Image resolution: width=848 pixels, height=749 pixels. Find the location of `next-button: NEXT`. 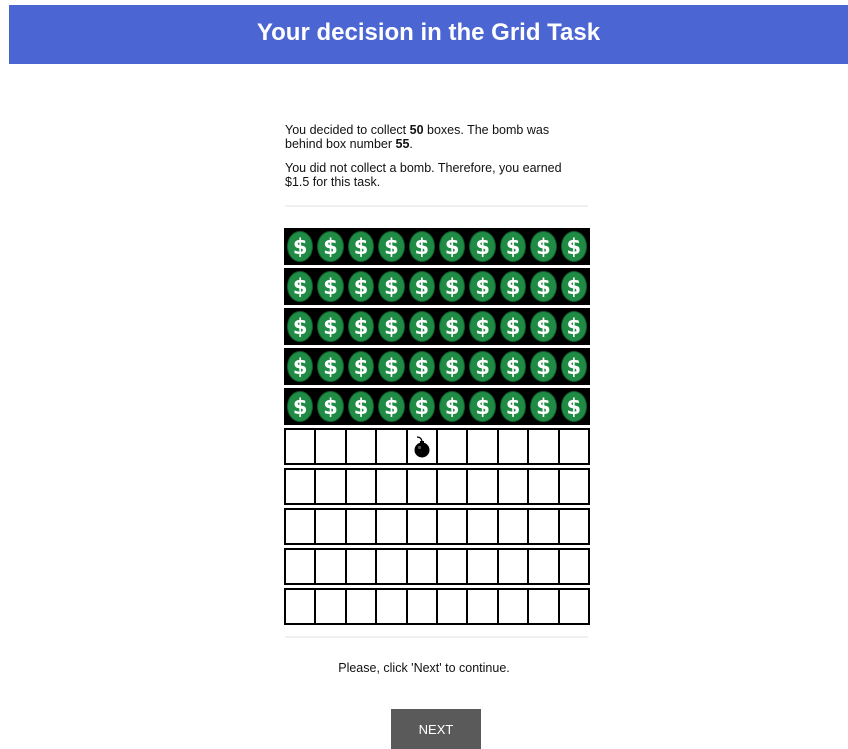

next-button: NEXT is located at coordinates (436, 729).